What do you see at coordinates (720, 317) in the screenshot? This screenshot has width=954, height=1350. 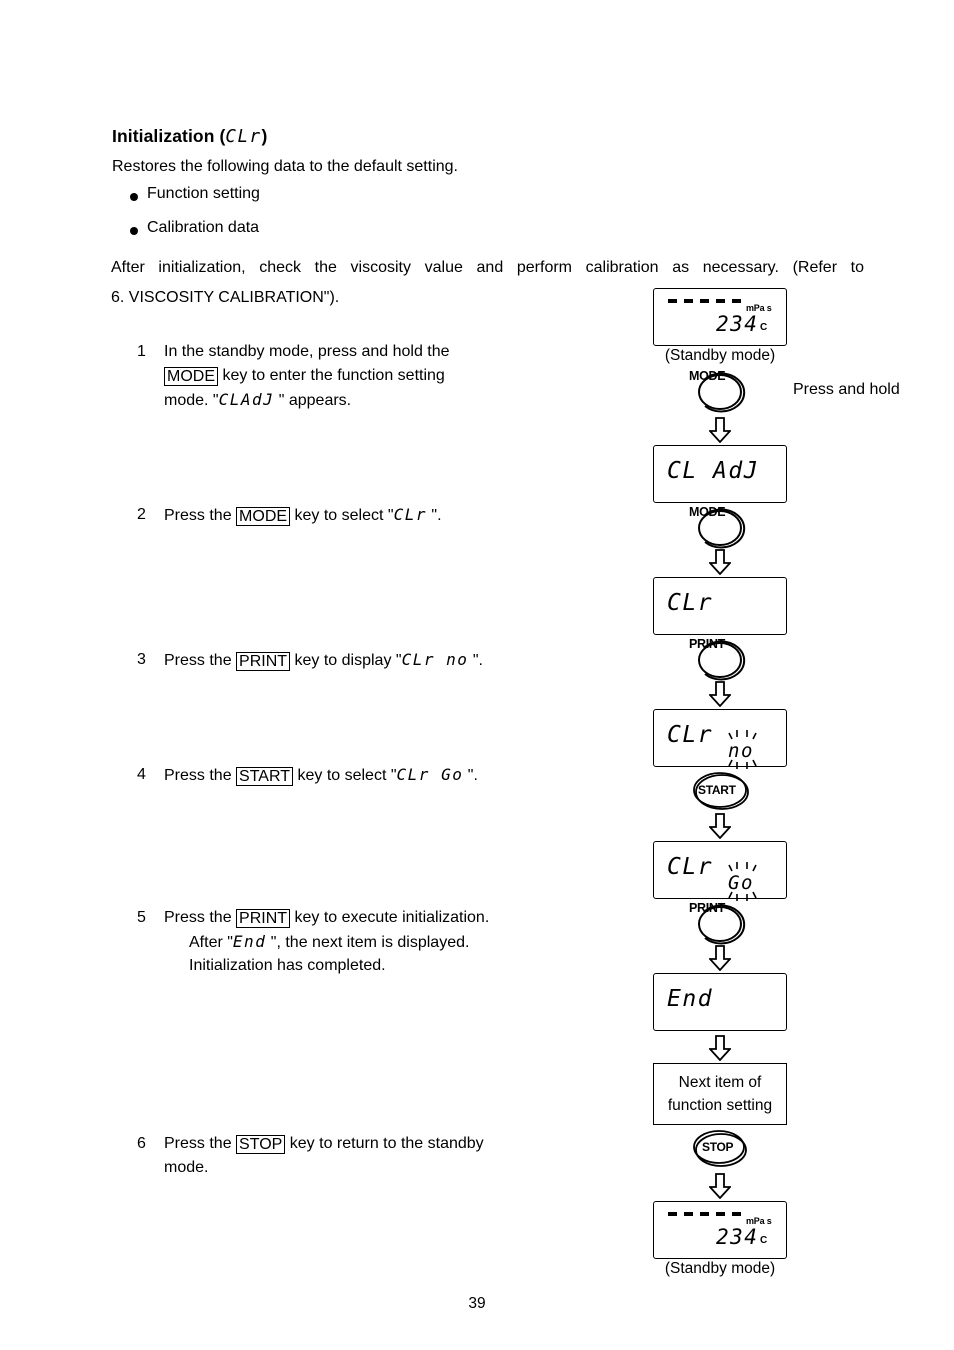 I see `lcd-standby-top: mPa s 234 C` at bounding box center [720, 317].